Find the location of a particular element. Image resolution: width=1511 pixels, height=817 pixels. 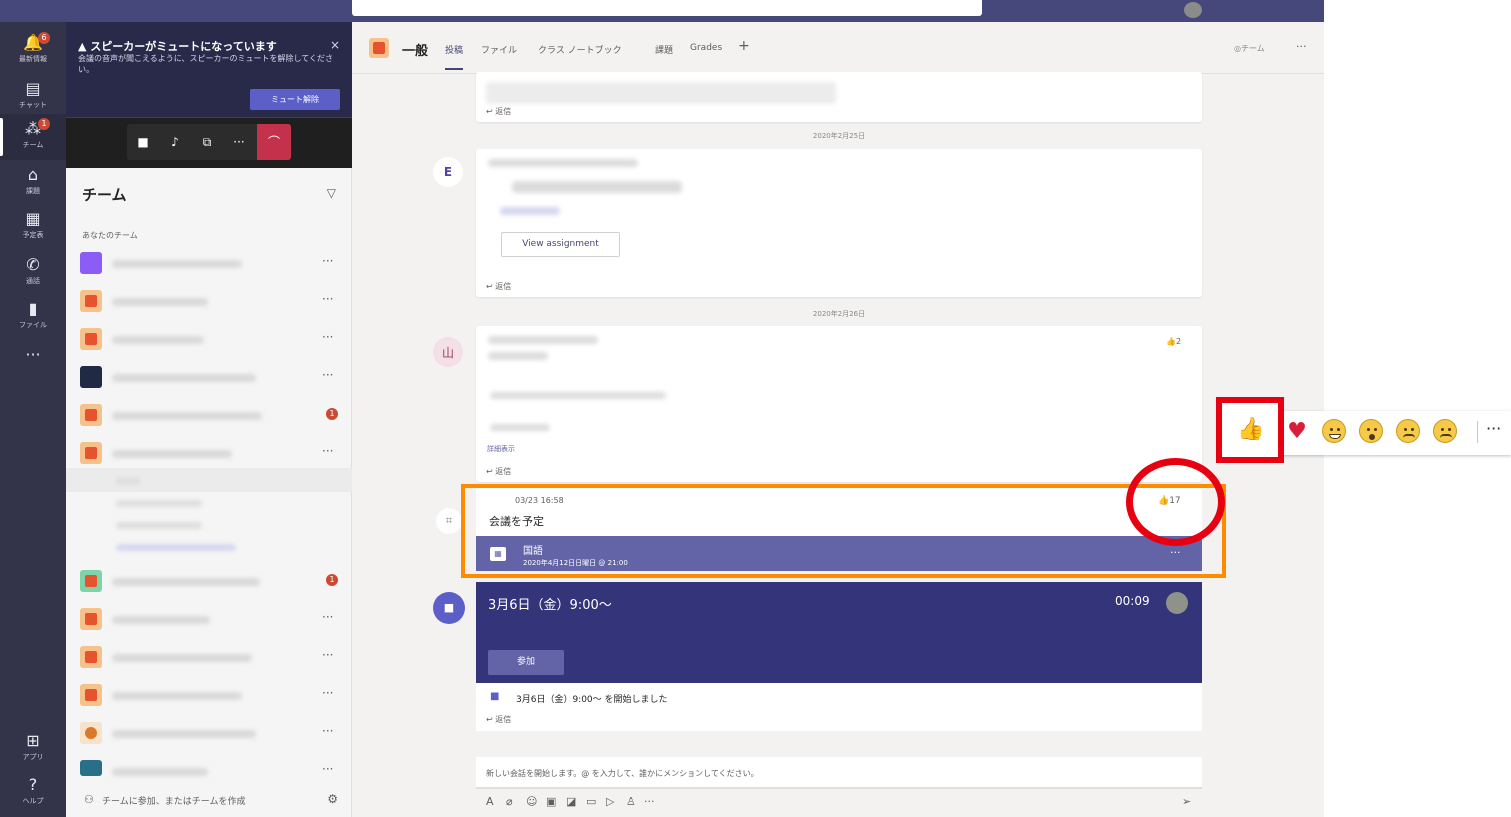

meet-now-icon: ▭ is located at coordinates (591, 801).